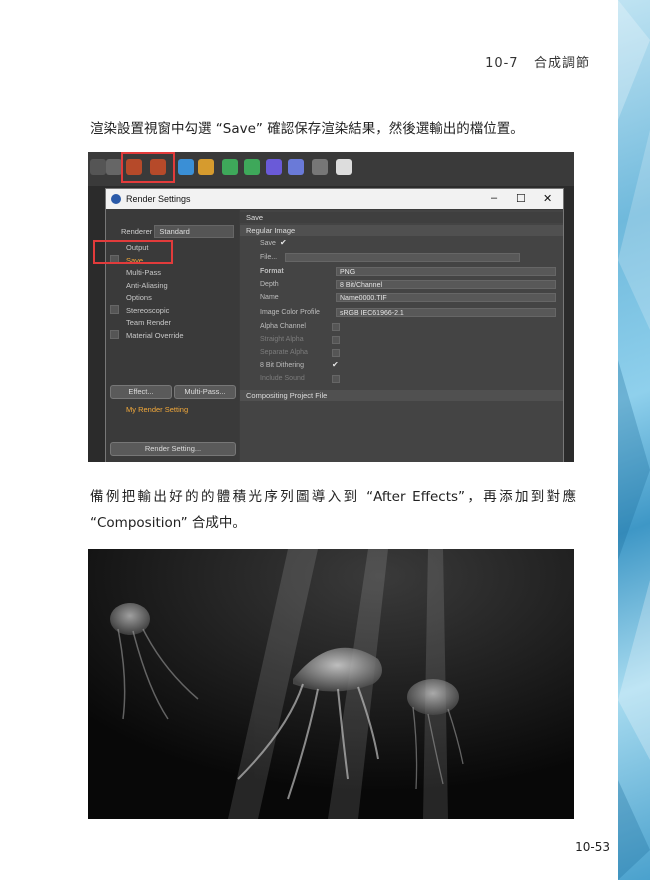 This screenshot has height=880, width=650. What do you see at coordinates (401, 395) in the screenshot?
I see `compositing-section: Compositing Project File` at bounding box center [401, 395].